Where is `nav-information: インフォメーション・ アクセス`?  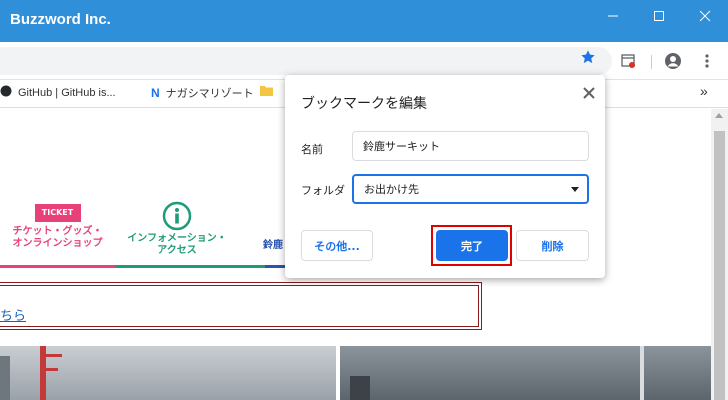
nav-information: インフォメーション・ アクセス is located at coordinates (177, 229).